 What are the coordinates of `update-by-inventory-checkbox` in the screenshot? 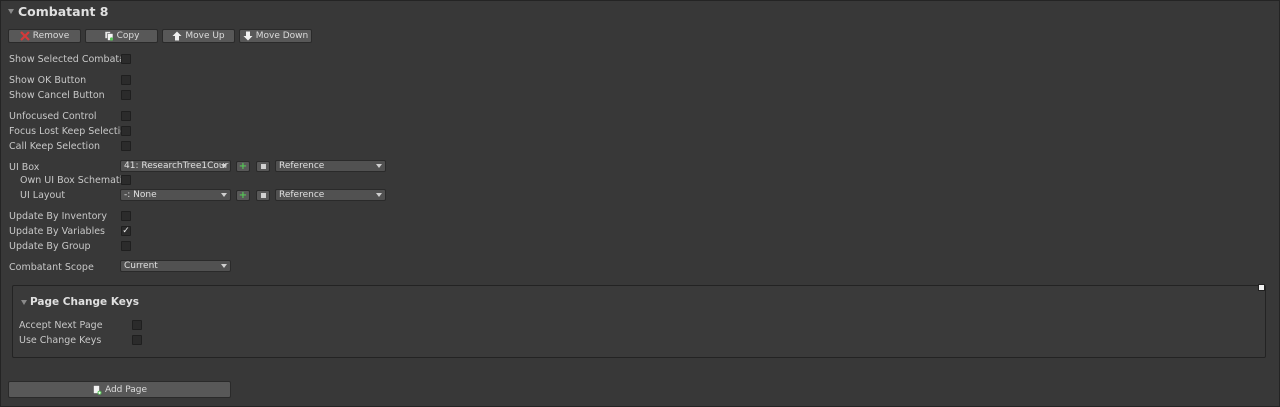 It's located at (126, 216).